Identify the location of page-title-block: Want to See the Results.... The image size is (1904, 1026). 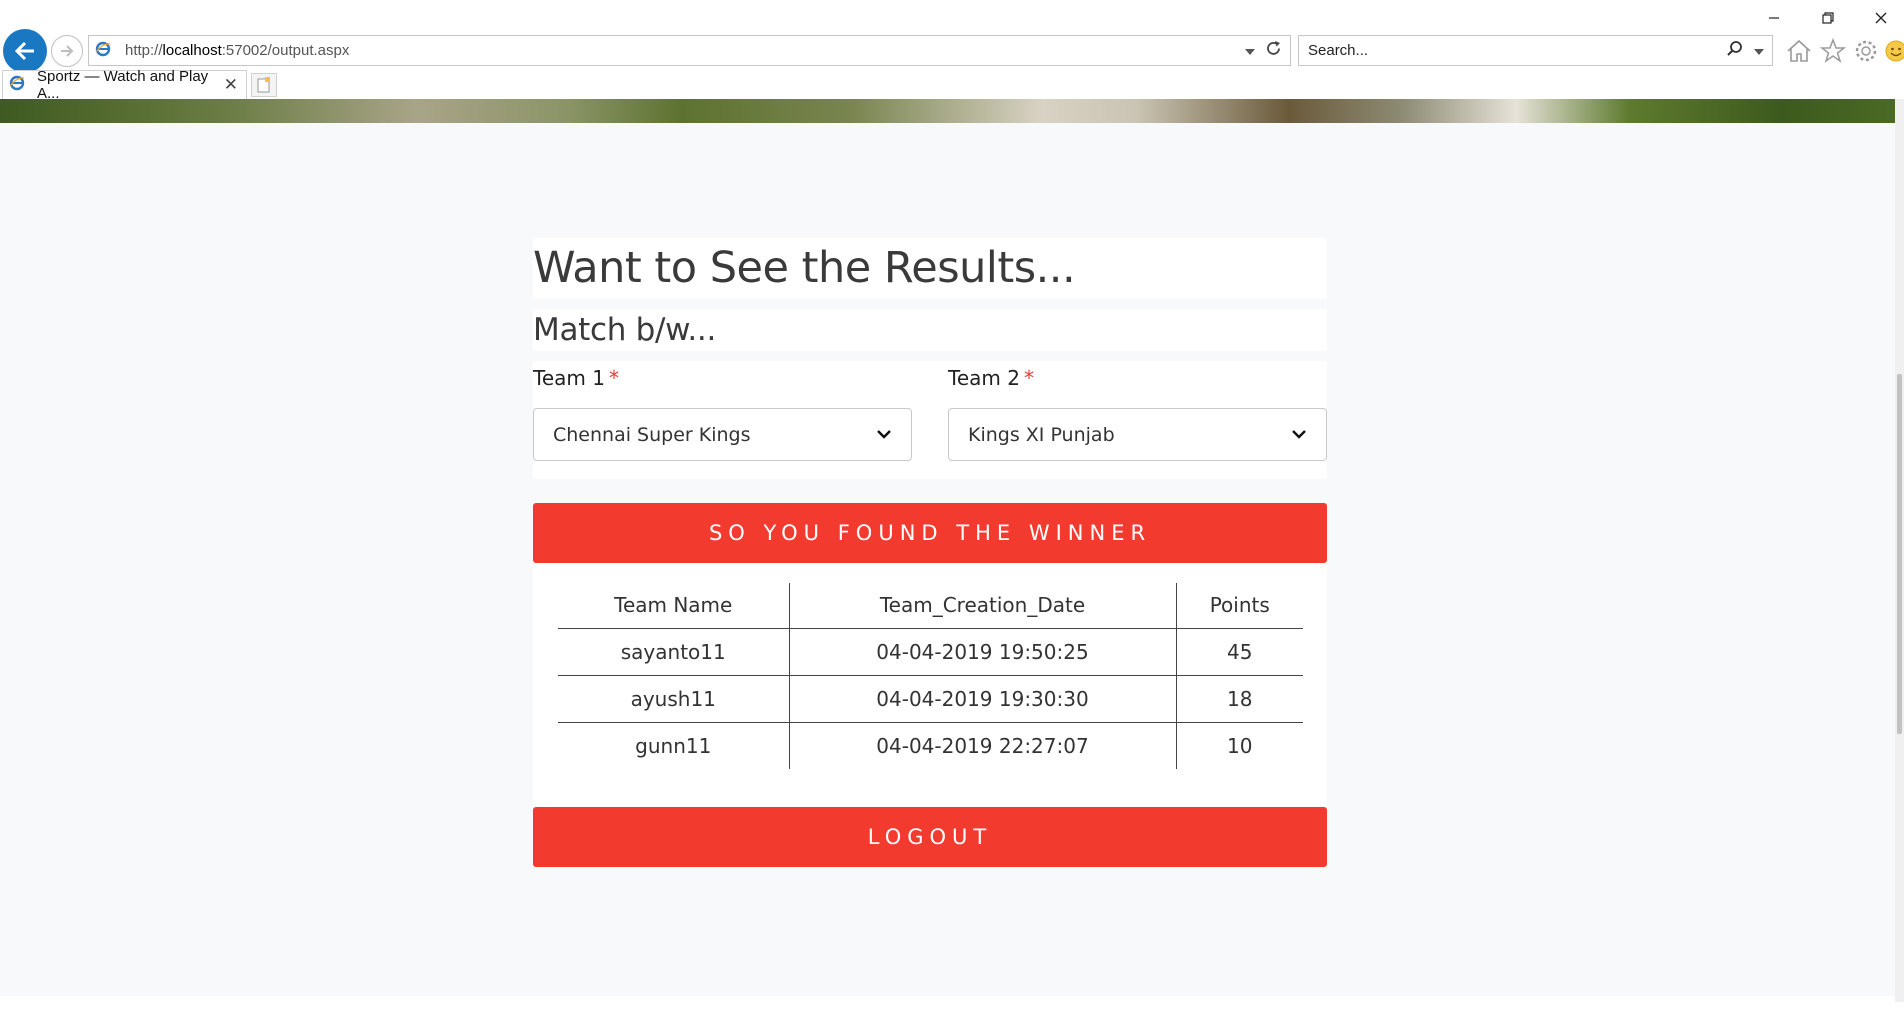
(930, 268).